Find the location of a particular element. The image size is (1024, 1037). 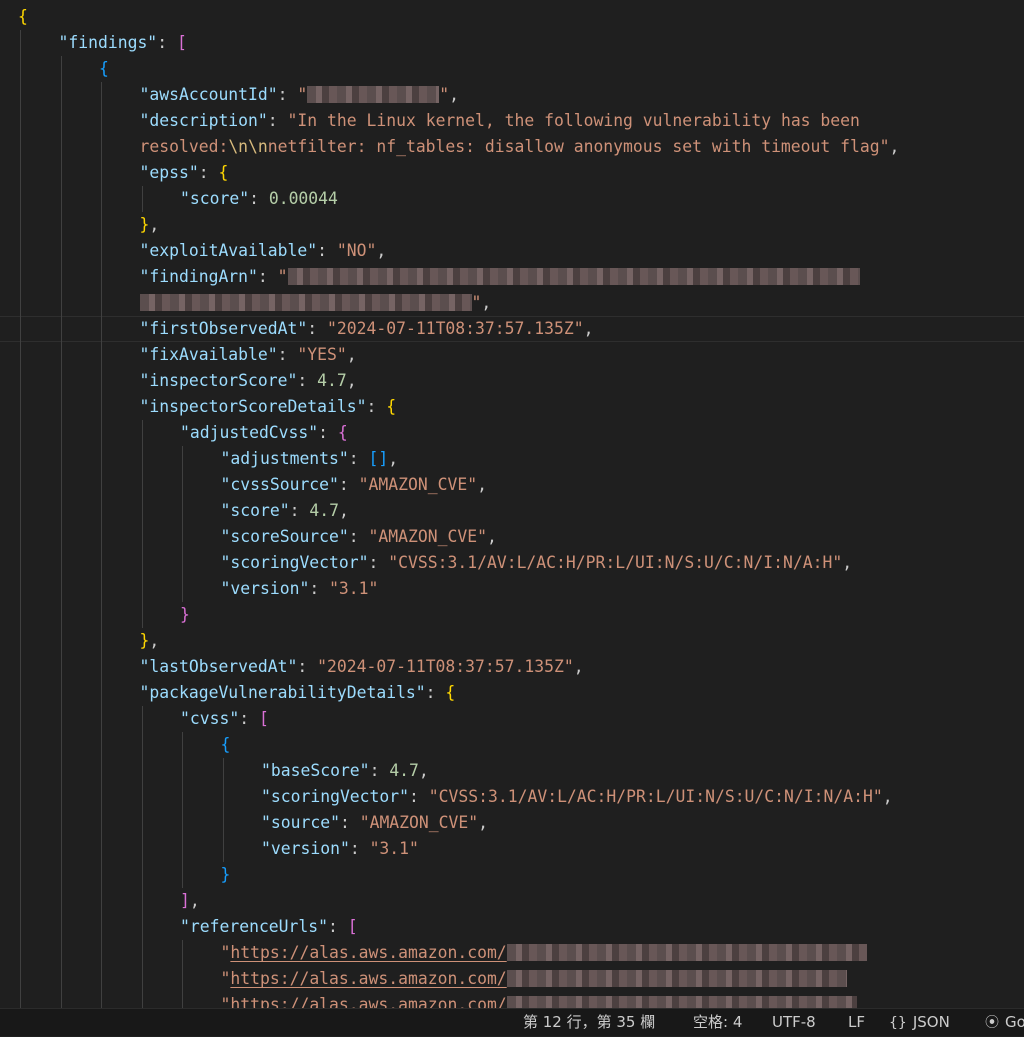

code-line: "baseScore": 4.7, is located at coordinates (512, 771).